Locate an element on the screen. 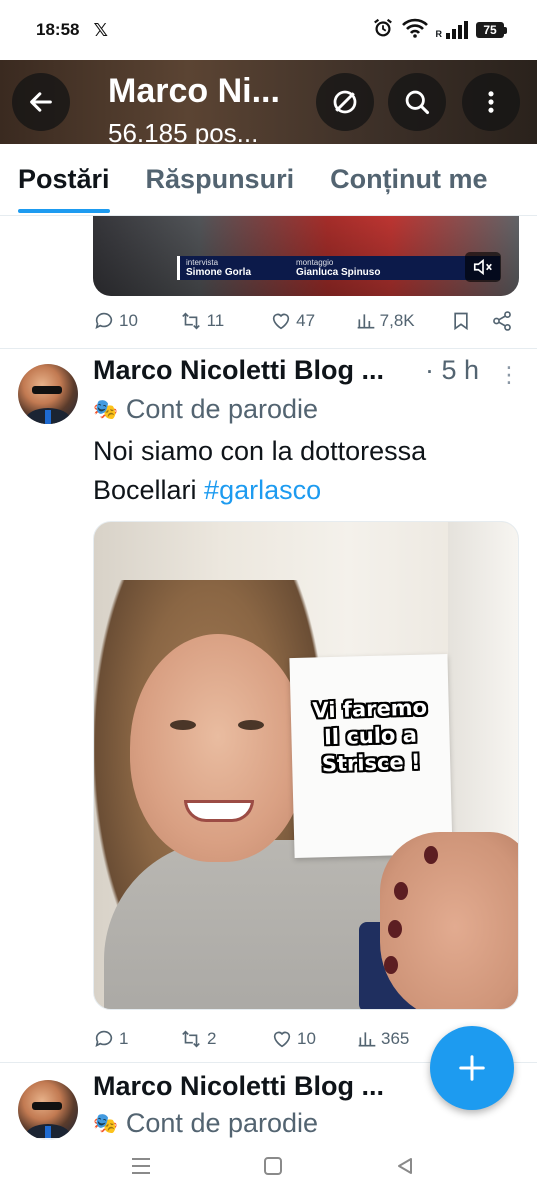  speaker-muted-icon is located at coordinates (482, 267).